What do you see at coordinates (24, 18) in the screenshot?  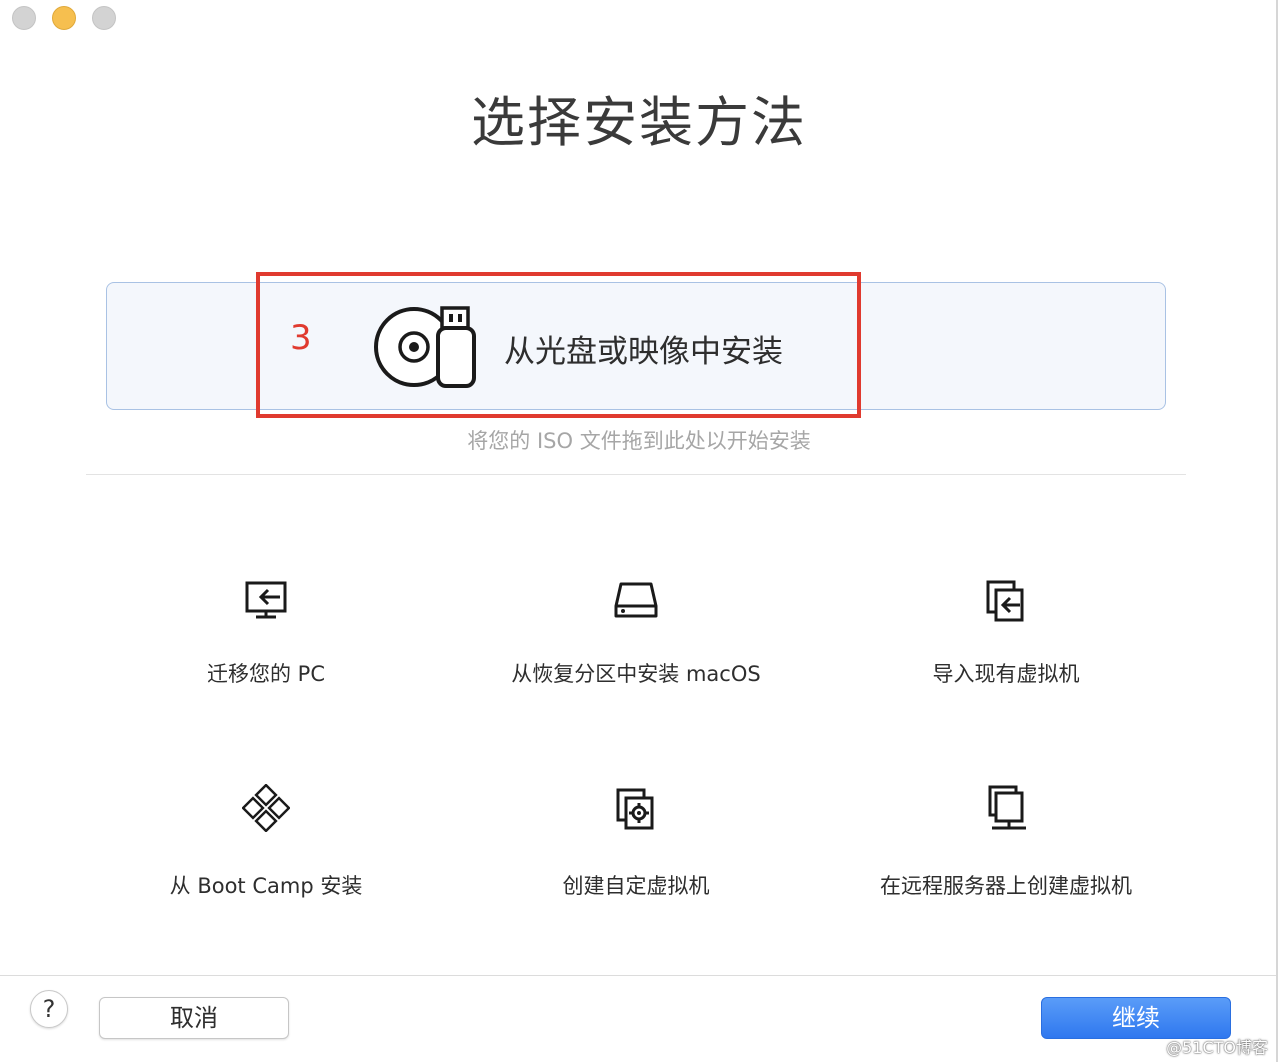 I see `close-window-button` at bounding box center [24, 18].